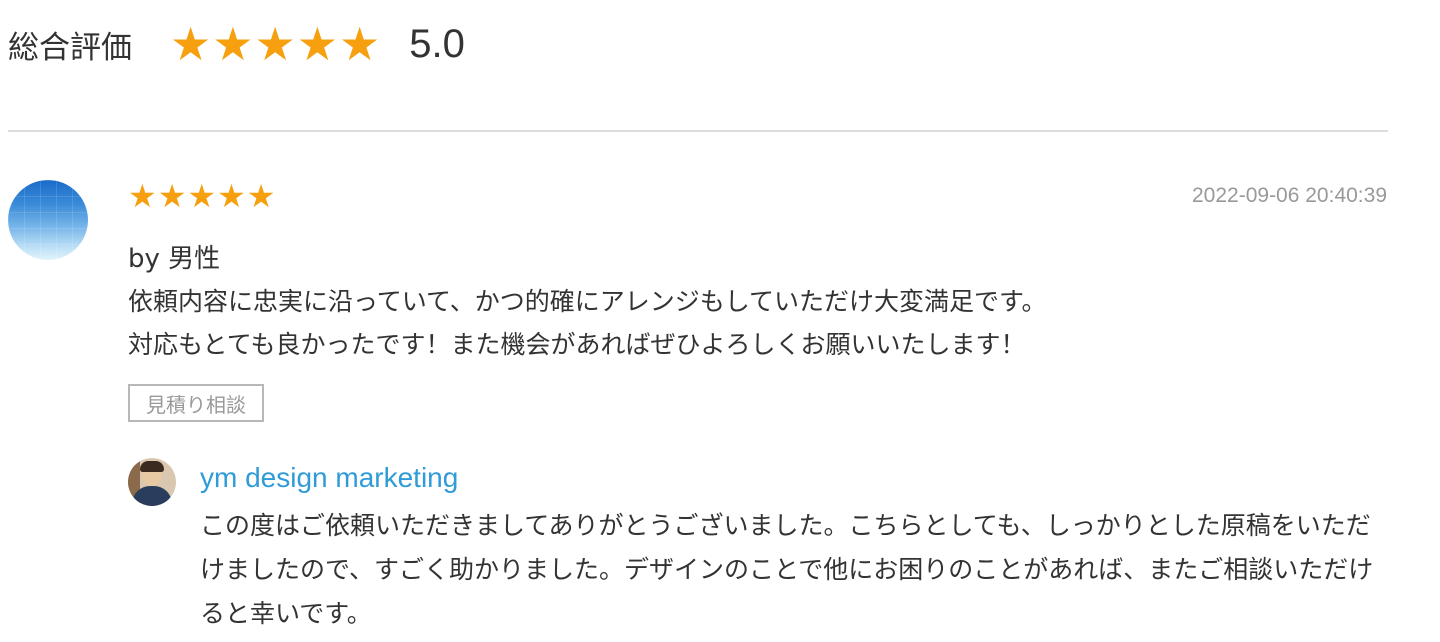 The height and width of the screenshot is (642, 1440). What do you see at coordinates (437, 43) in the screenshot?
I see `overall-rating-score: 5.0` at bounding box center [437, 43].